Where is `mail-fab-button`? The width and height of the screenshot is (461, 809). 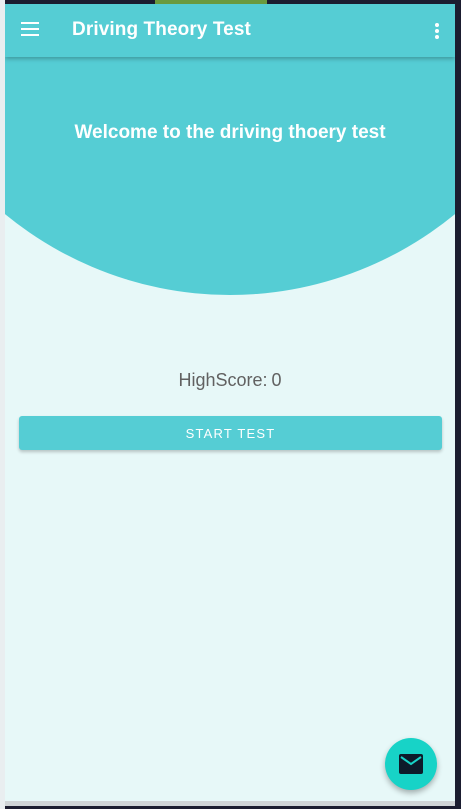
mail-fab-button is located at coordinates (411, 764).